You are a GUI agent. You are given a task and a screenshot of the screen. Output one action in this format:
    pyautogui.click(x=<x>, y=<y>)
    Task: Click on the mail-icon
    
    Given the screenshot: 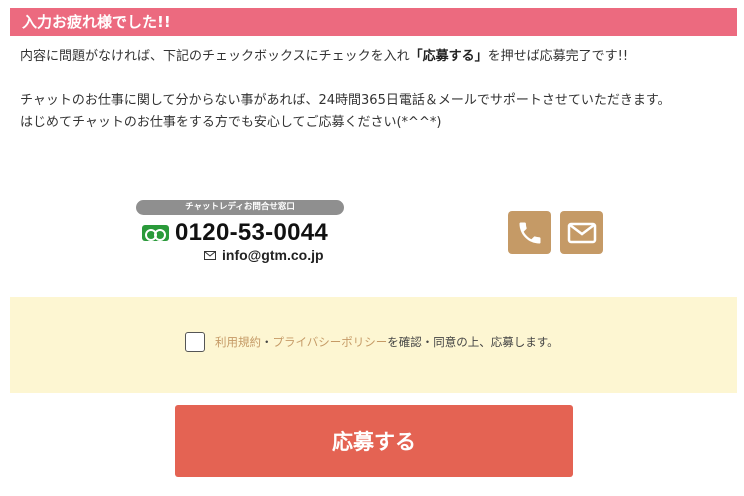 What is the action you would take?
    pyautogui.click(x=581, y=232)
    